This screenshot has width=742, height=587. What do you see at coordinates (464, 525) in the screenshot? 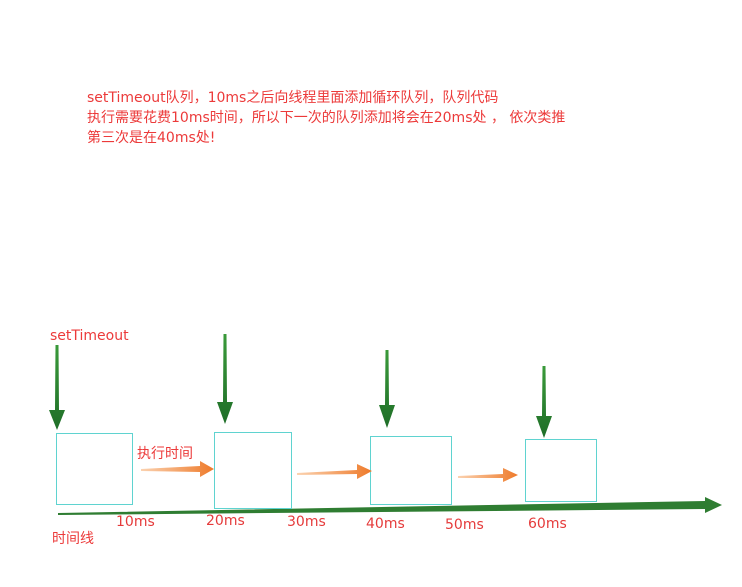
I see `tick-50ms: 50ms` at bounding box center [464, 525].